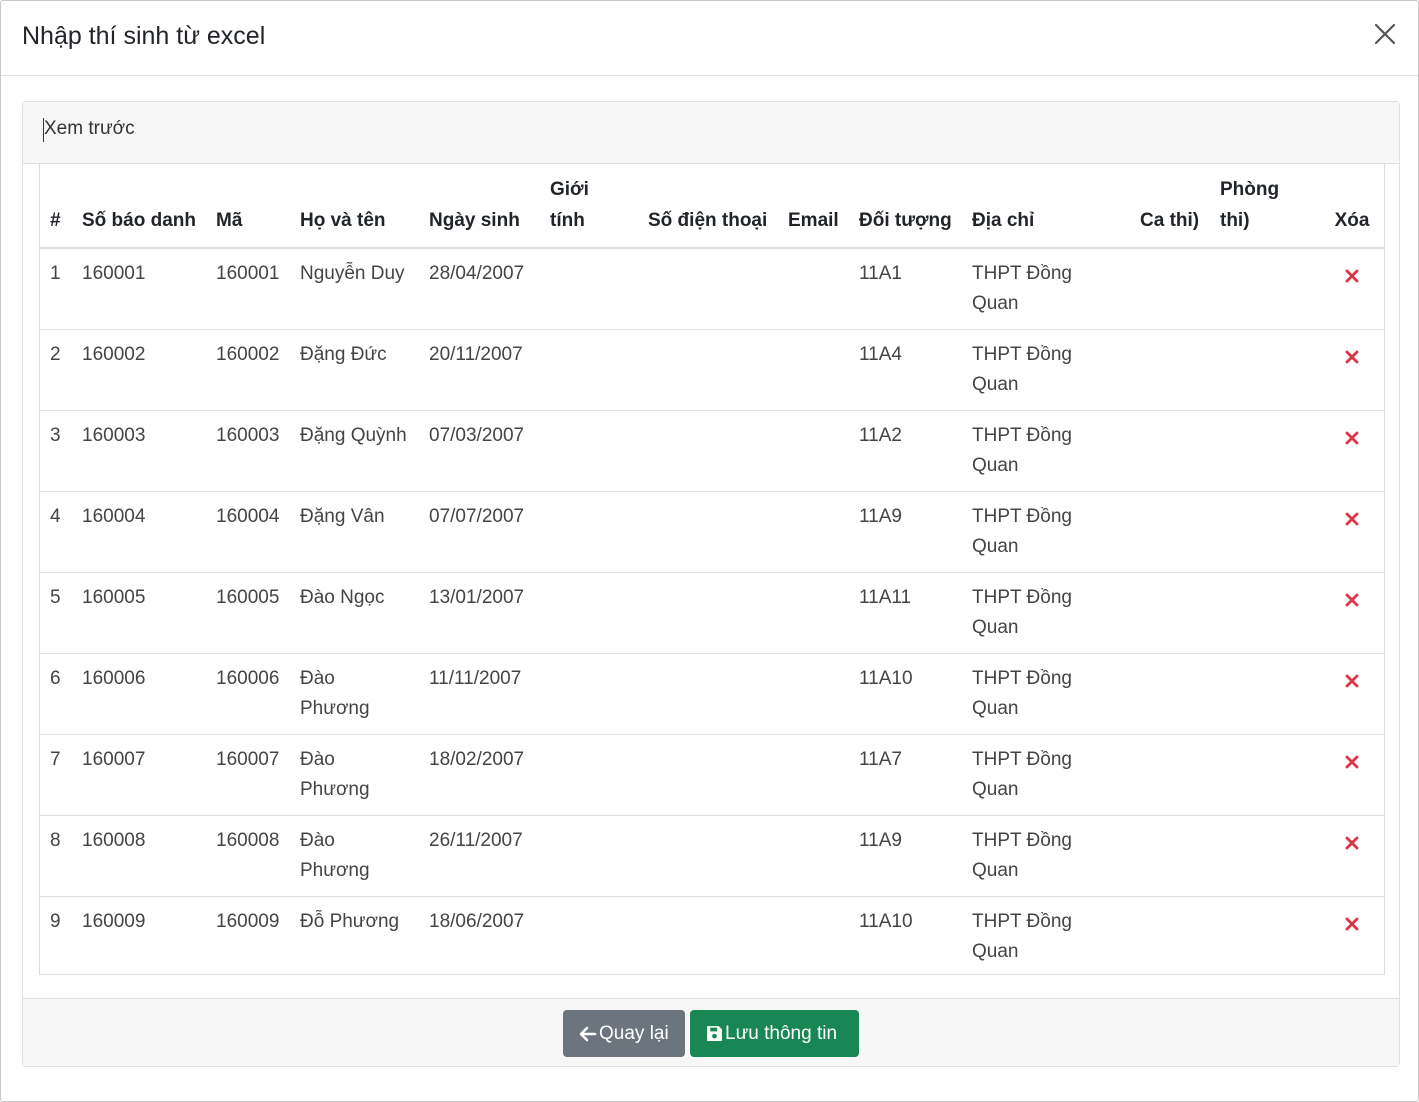  I want to click on col-header-ho-ten: Họ và tên, so click(354, 206).